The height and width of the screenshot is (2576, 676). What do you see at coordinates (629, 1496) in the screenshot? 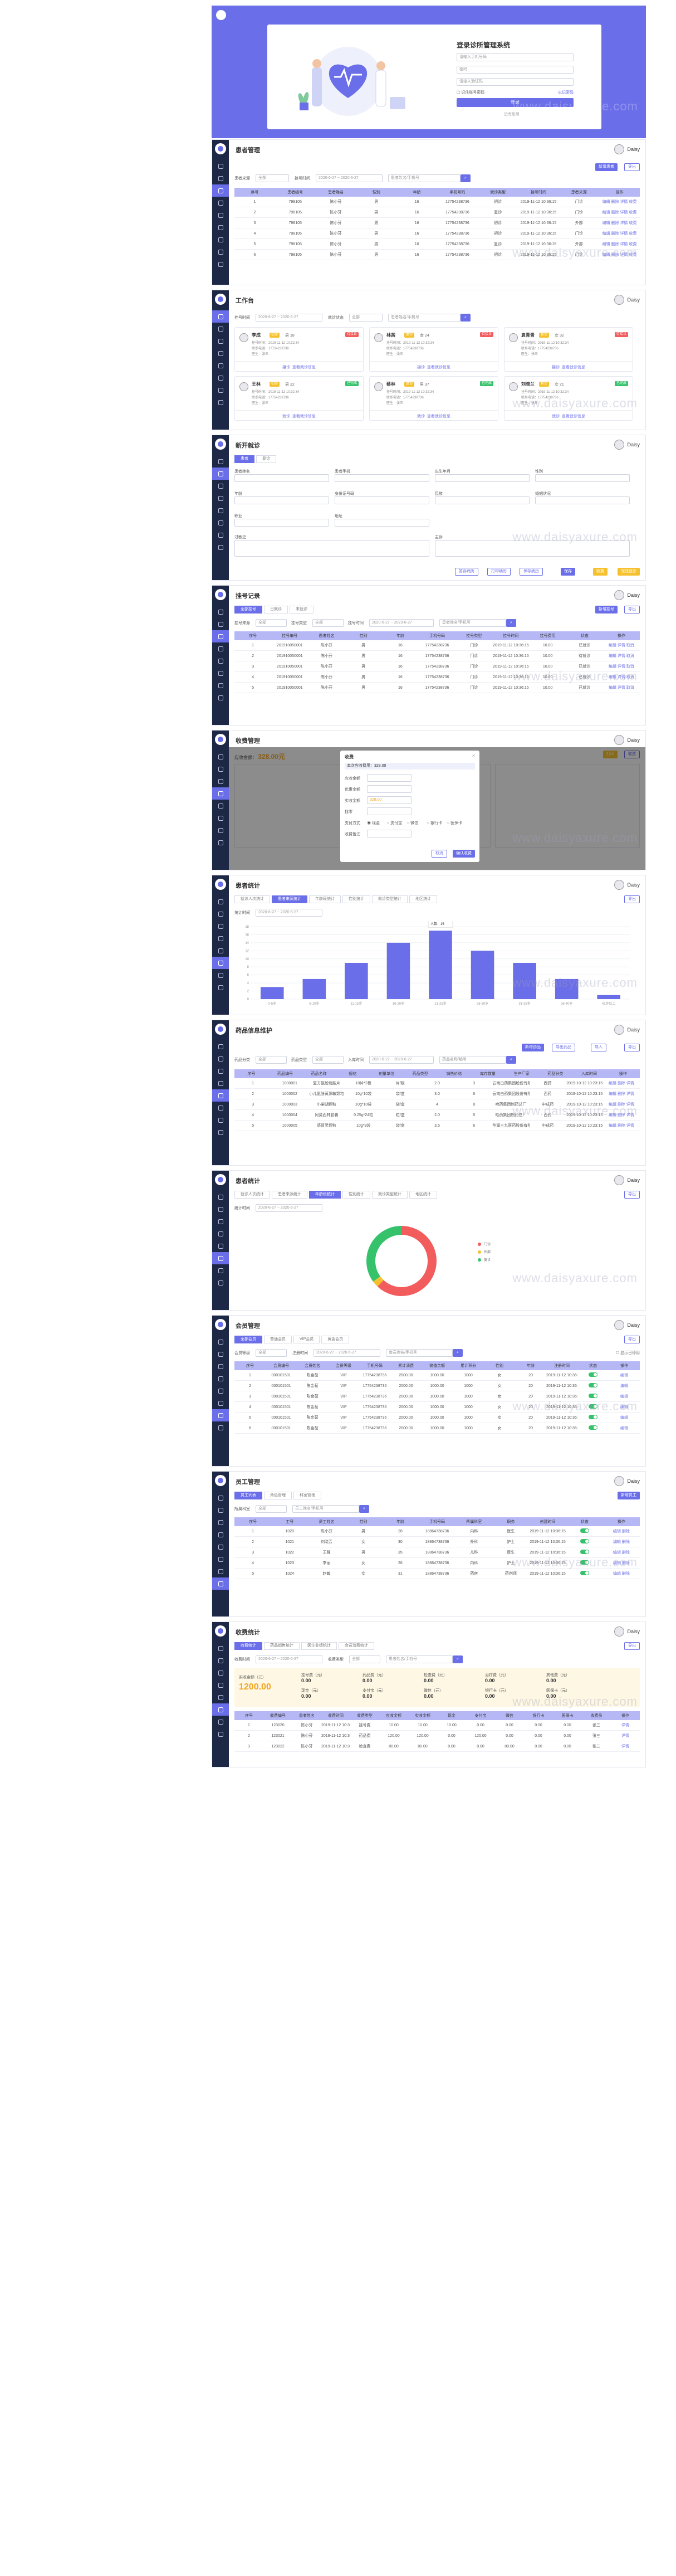
I see `add-staff-button: 新增员工` at bounding box center [629, 1496].